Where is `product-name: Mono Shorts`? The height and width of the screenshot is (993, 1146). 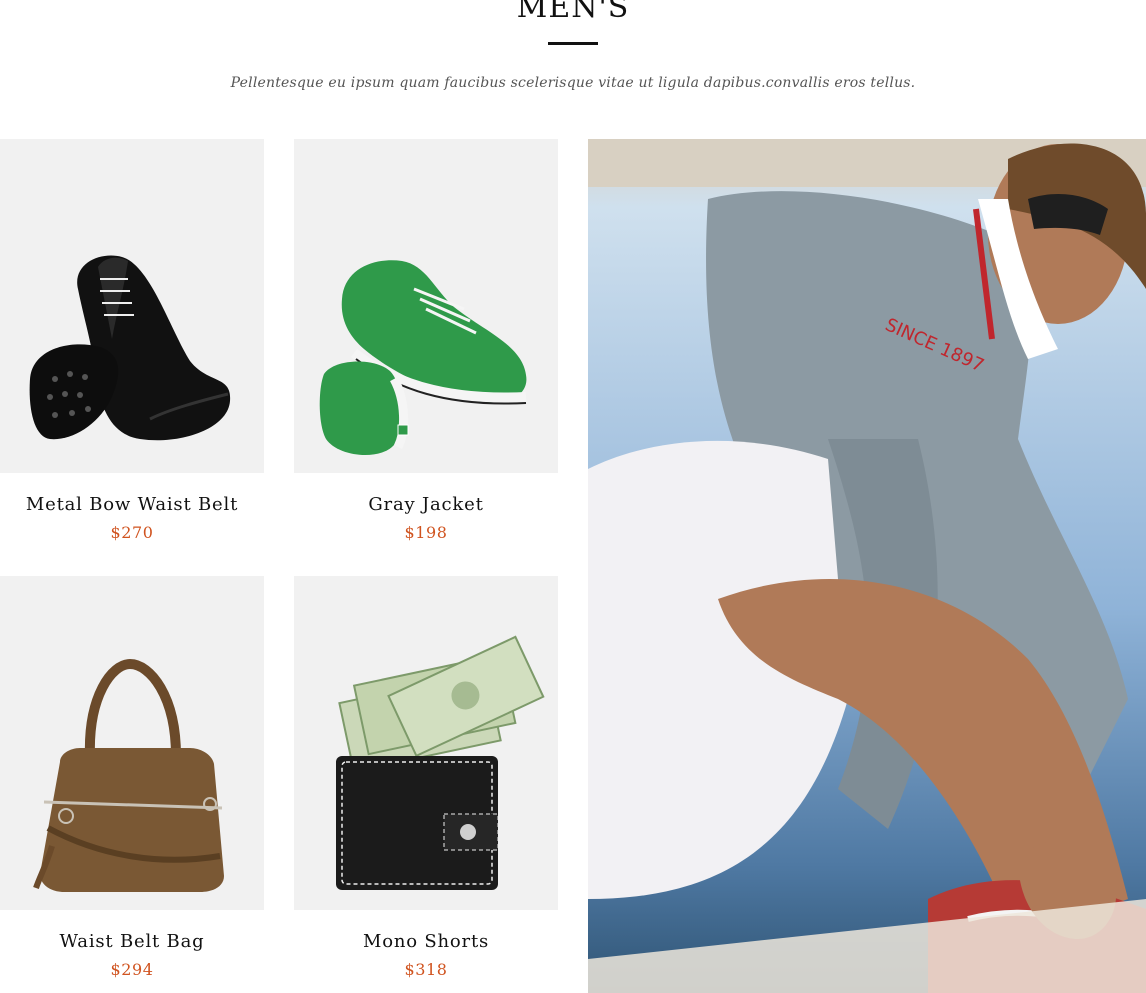
product-name: Mono Shorts is located at coordinates (426, 941).